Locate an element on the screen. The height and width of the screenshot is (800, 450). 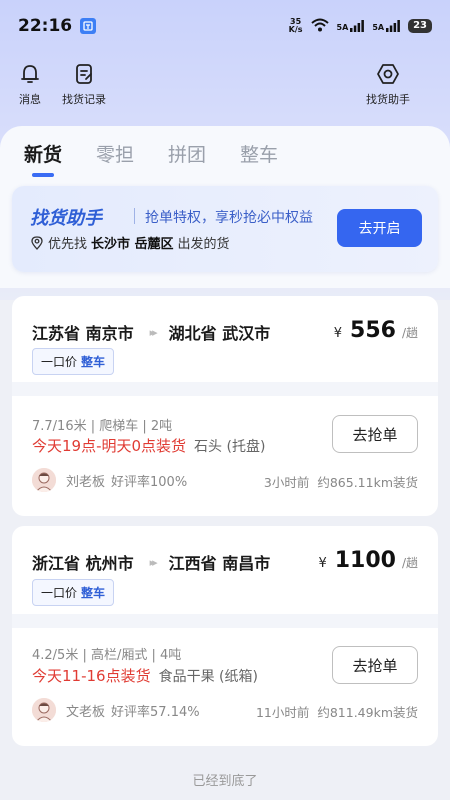
messages-label: 消息 is located at coordinates (30, 99).